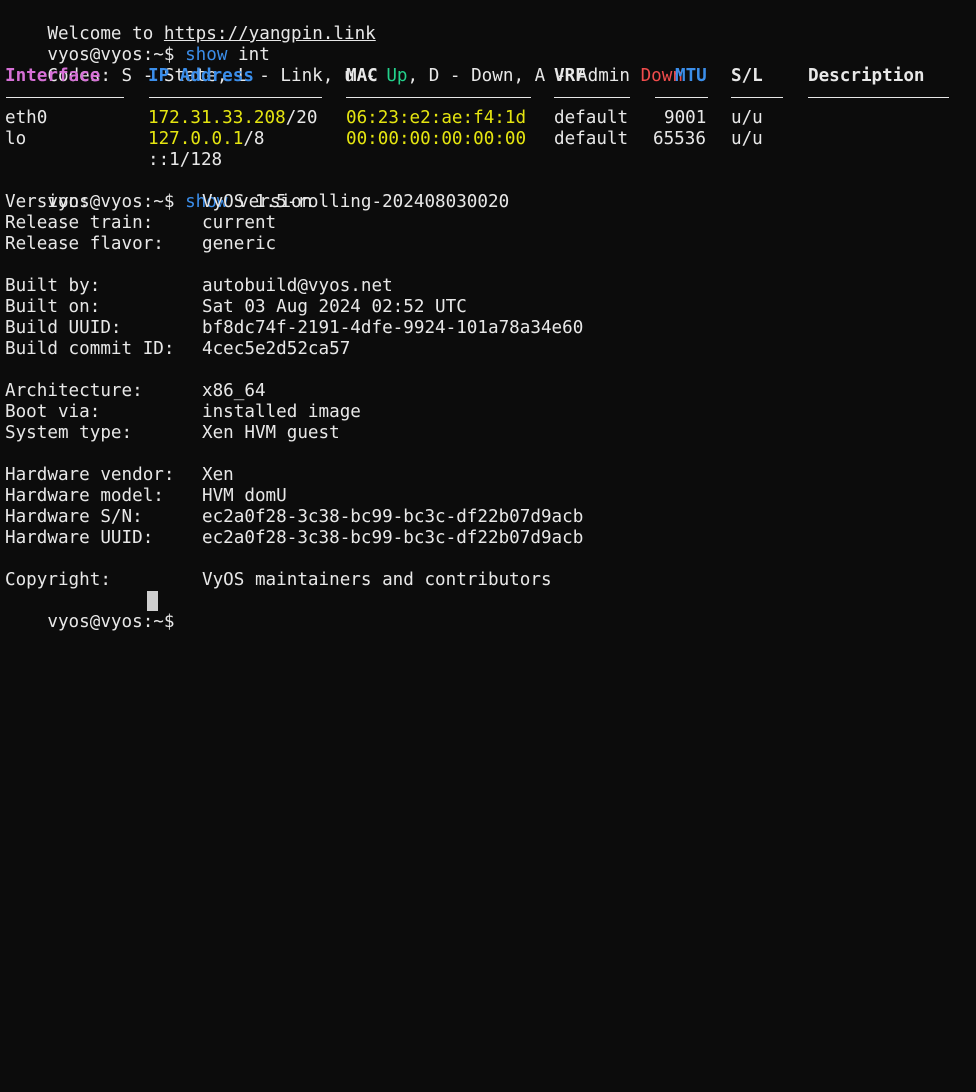 The height and width of the screenshot is (1092, 976). Describe the element at coordinates (196, 139) in the screenshot. I see `row-ip: 127.0.0.1` at that location.